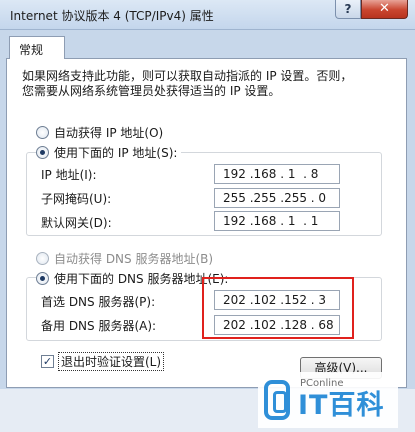 This screenshot has width=415, height=432. What do you see at coordinates (348, 9) in the screenshot?
I see `help-button: ?` at bounding box center [348, 9].